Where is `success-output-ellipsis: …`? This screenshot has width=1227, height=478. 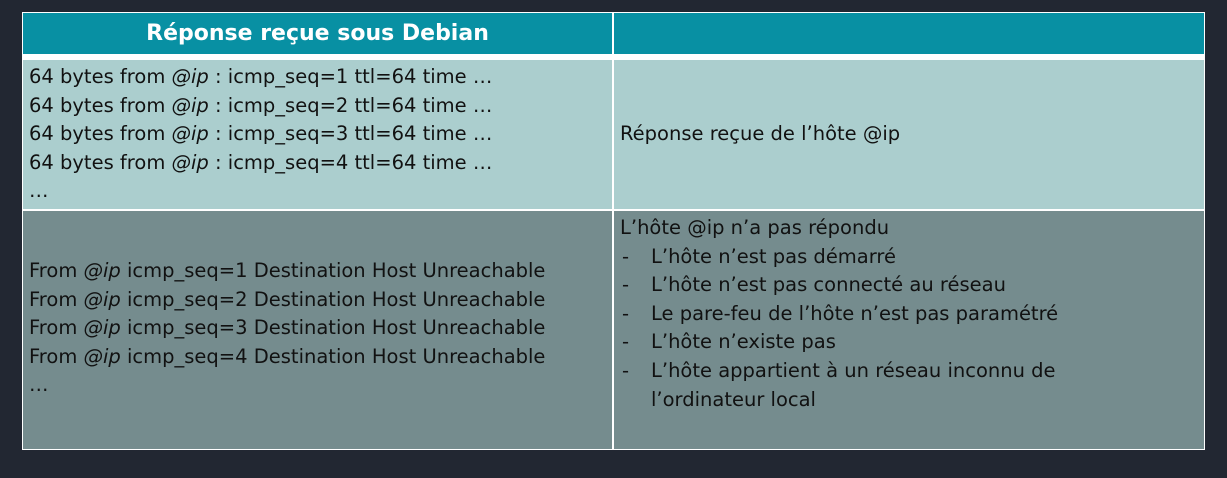 success-output-ellipsis: … is located at coordinates (39, 191).